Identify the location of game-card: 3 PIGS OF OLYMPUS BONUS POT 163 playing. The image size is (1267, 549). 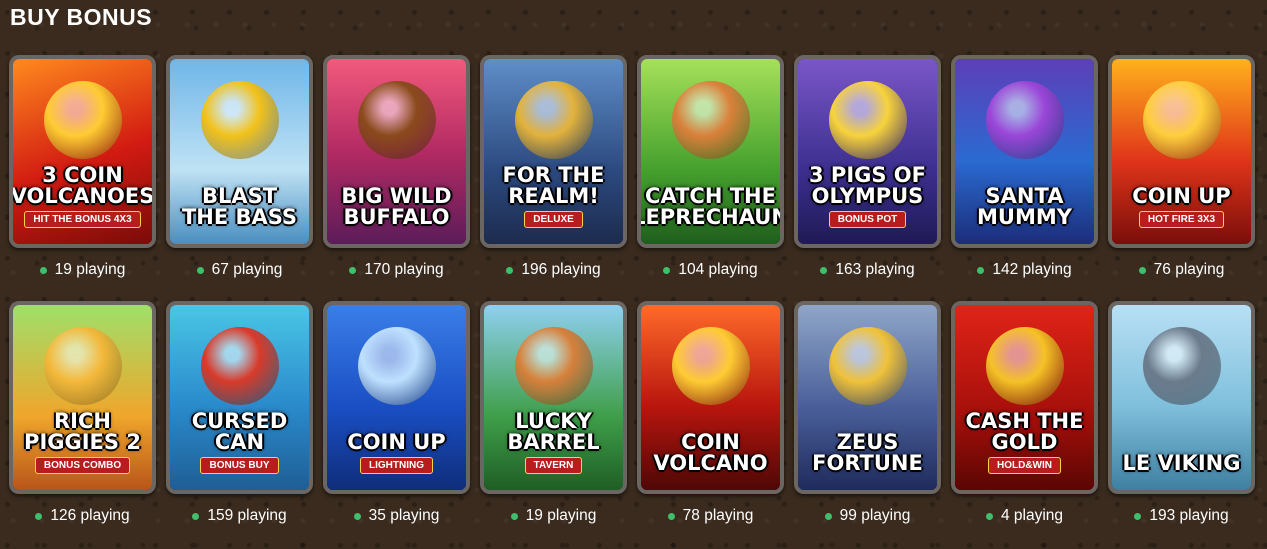
(867, 167).